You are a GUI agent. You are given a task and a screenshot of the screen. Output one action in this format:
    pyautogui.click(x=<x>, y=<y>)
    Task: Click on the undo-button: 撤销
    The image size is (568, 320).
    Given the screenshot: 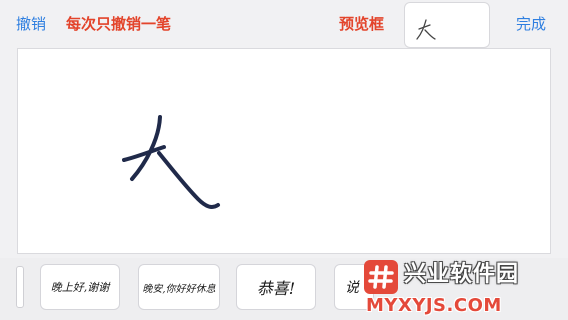 What is the action you would take?
    pyautogui.click(x=31, y=24)
    